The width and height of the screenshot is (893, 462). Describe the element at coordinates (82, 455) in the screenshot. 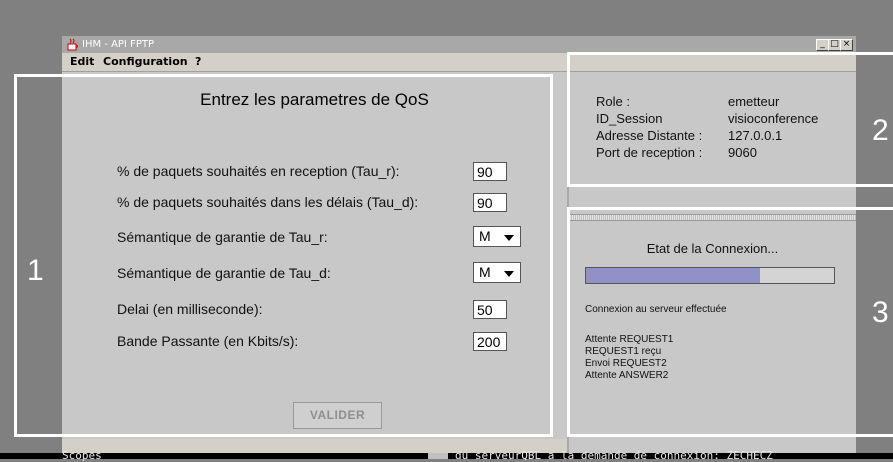

I see `console-left-text: Scopes` at that location.